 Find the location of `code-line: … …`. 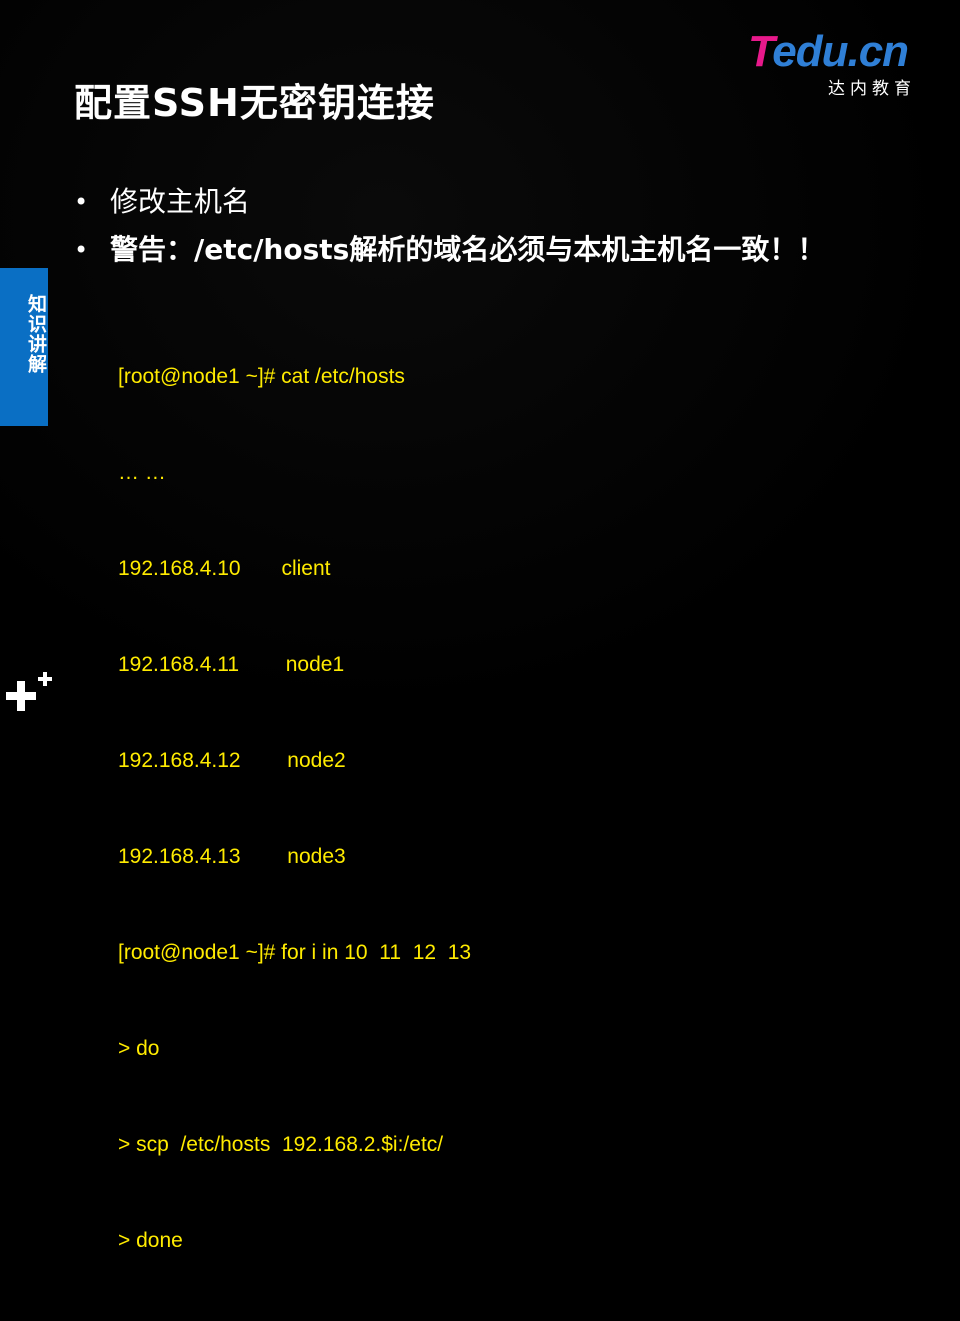

code-line: … … is located at coordinates (142, 472).